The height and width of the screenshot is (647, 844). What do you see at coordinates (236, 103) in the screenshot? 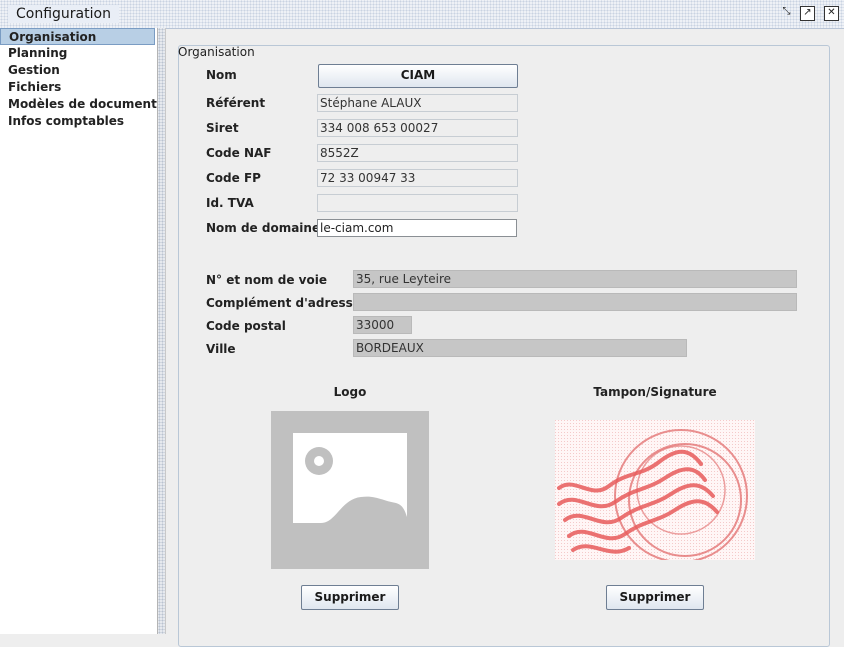
I see `referent-label: Référent` at bounding box center [236, 103].